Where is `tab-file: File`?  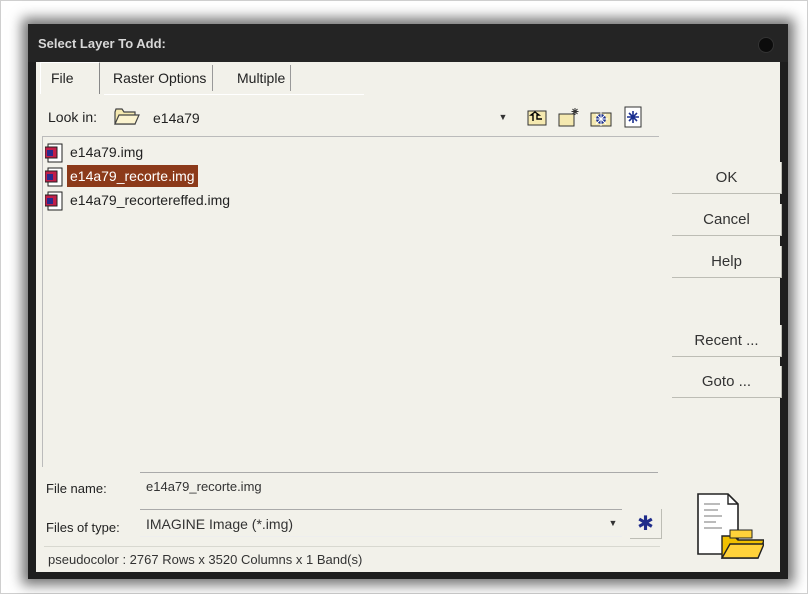
tab-file: File is located at coordinates (70, 78).